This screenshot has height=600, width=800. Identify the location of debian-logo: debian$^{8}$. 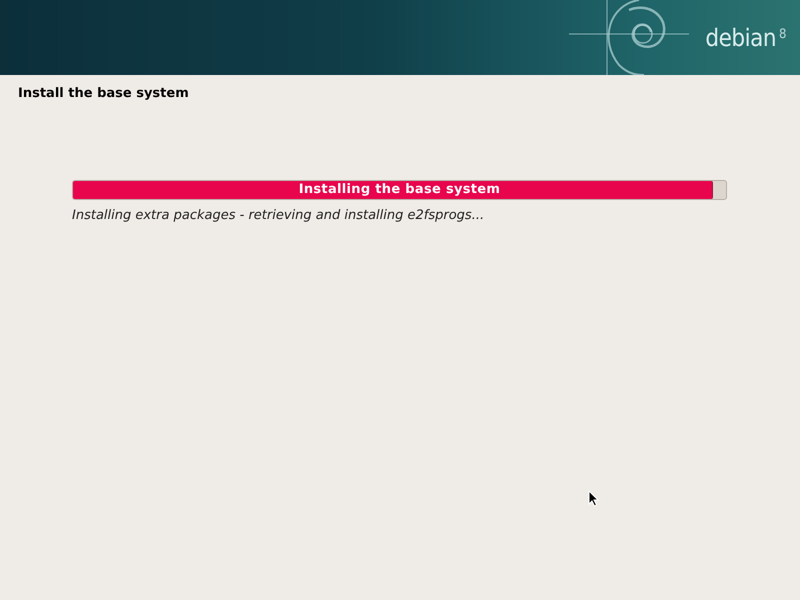
(745, 38).